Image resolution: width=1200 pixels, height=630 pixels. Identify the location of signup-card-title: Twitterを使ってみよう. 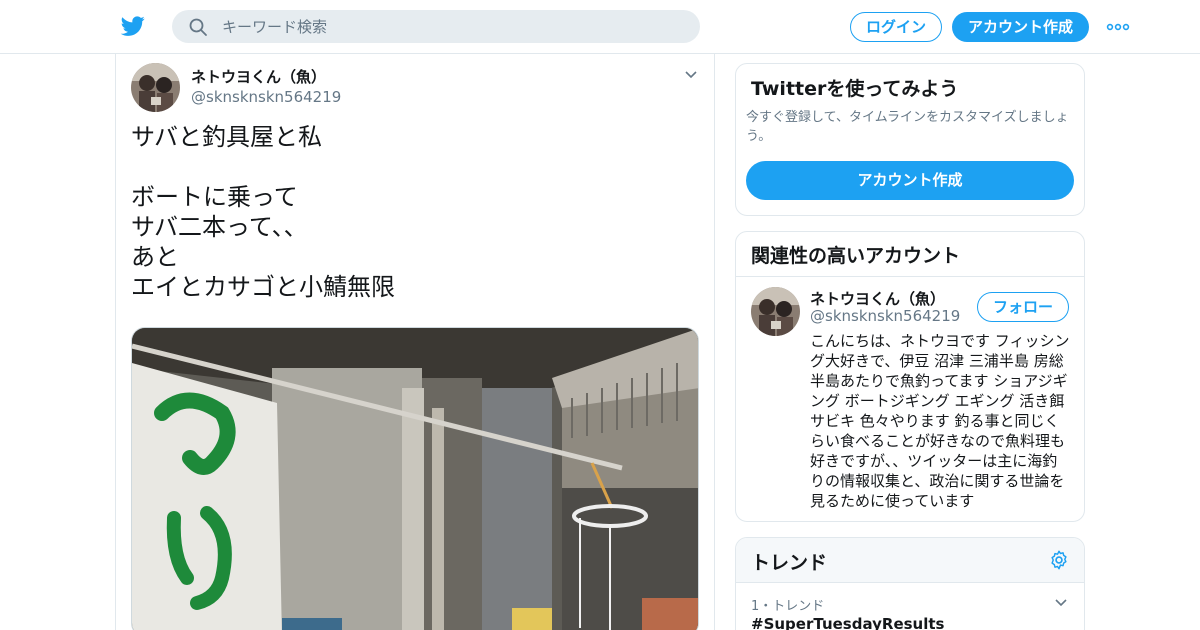
(855, 89).